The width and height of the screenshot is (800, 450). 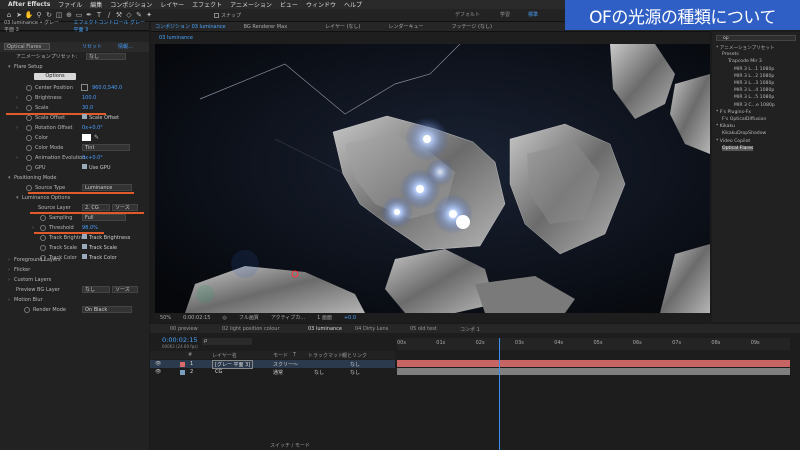 I want to click on source-layer-dropdown: 2. CG, so click(x=96, y=207).